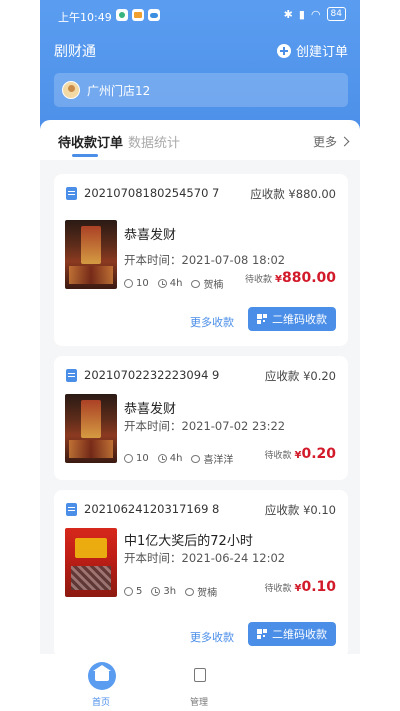 This screenshot has width=400, height=711. What do you see at coordinates (205, 558) in the screenshot?
I see `open-time: 开本时间：2021-06-24 12:02` at bounding box center [205, 558].